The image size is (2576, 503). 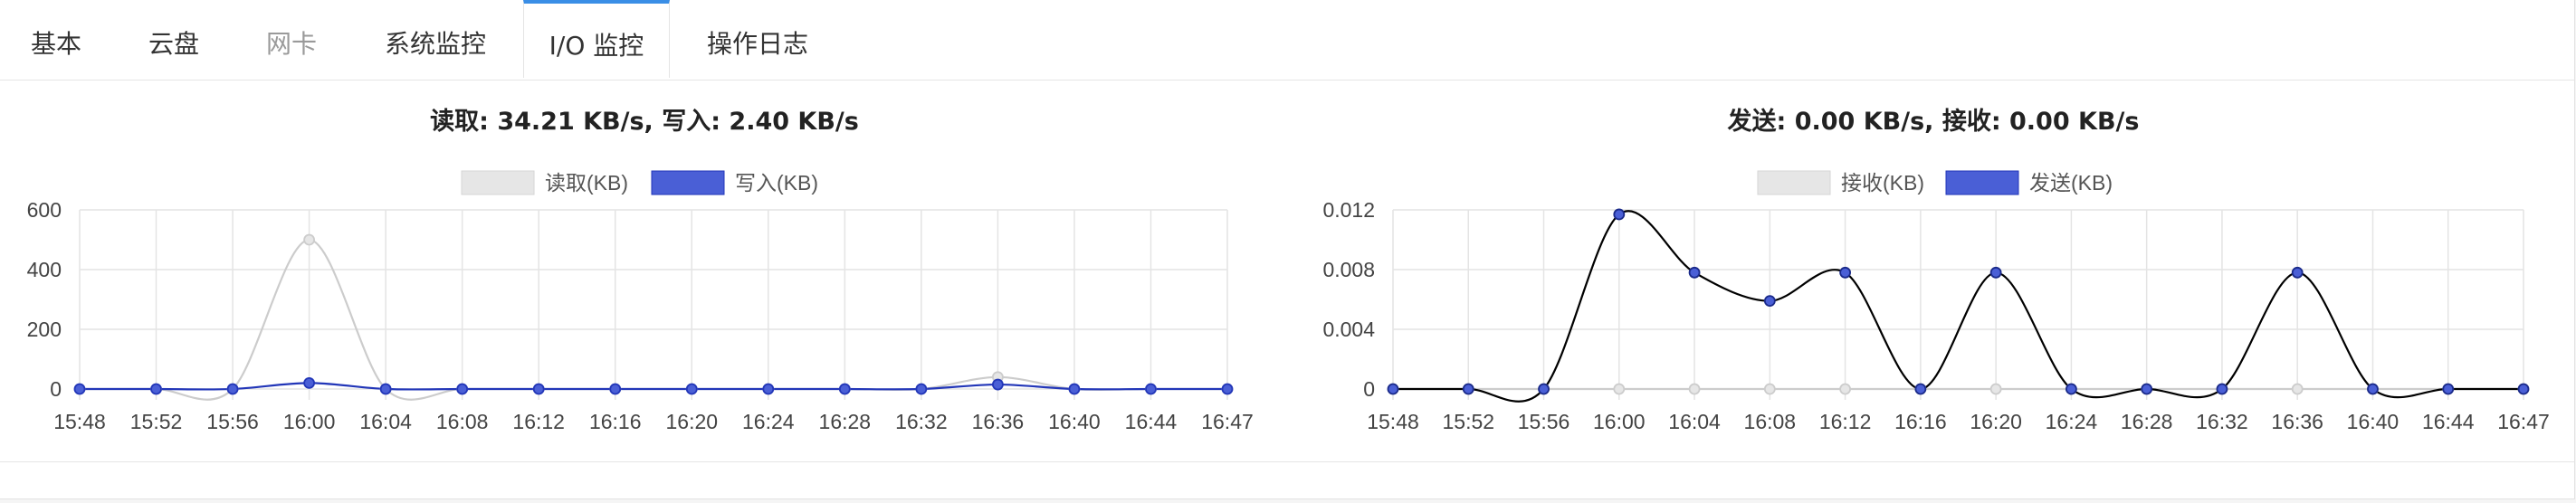 What do you see at coordinates (1882, 183) in the screenshot?
I see `legend-label-0: 接收(KB)` at bounding box center [1882, 183].